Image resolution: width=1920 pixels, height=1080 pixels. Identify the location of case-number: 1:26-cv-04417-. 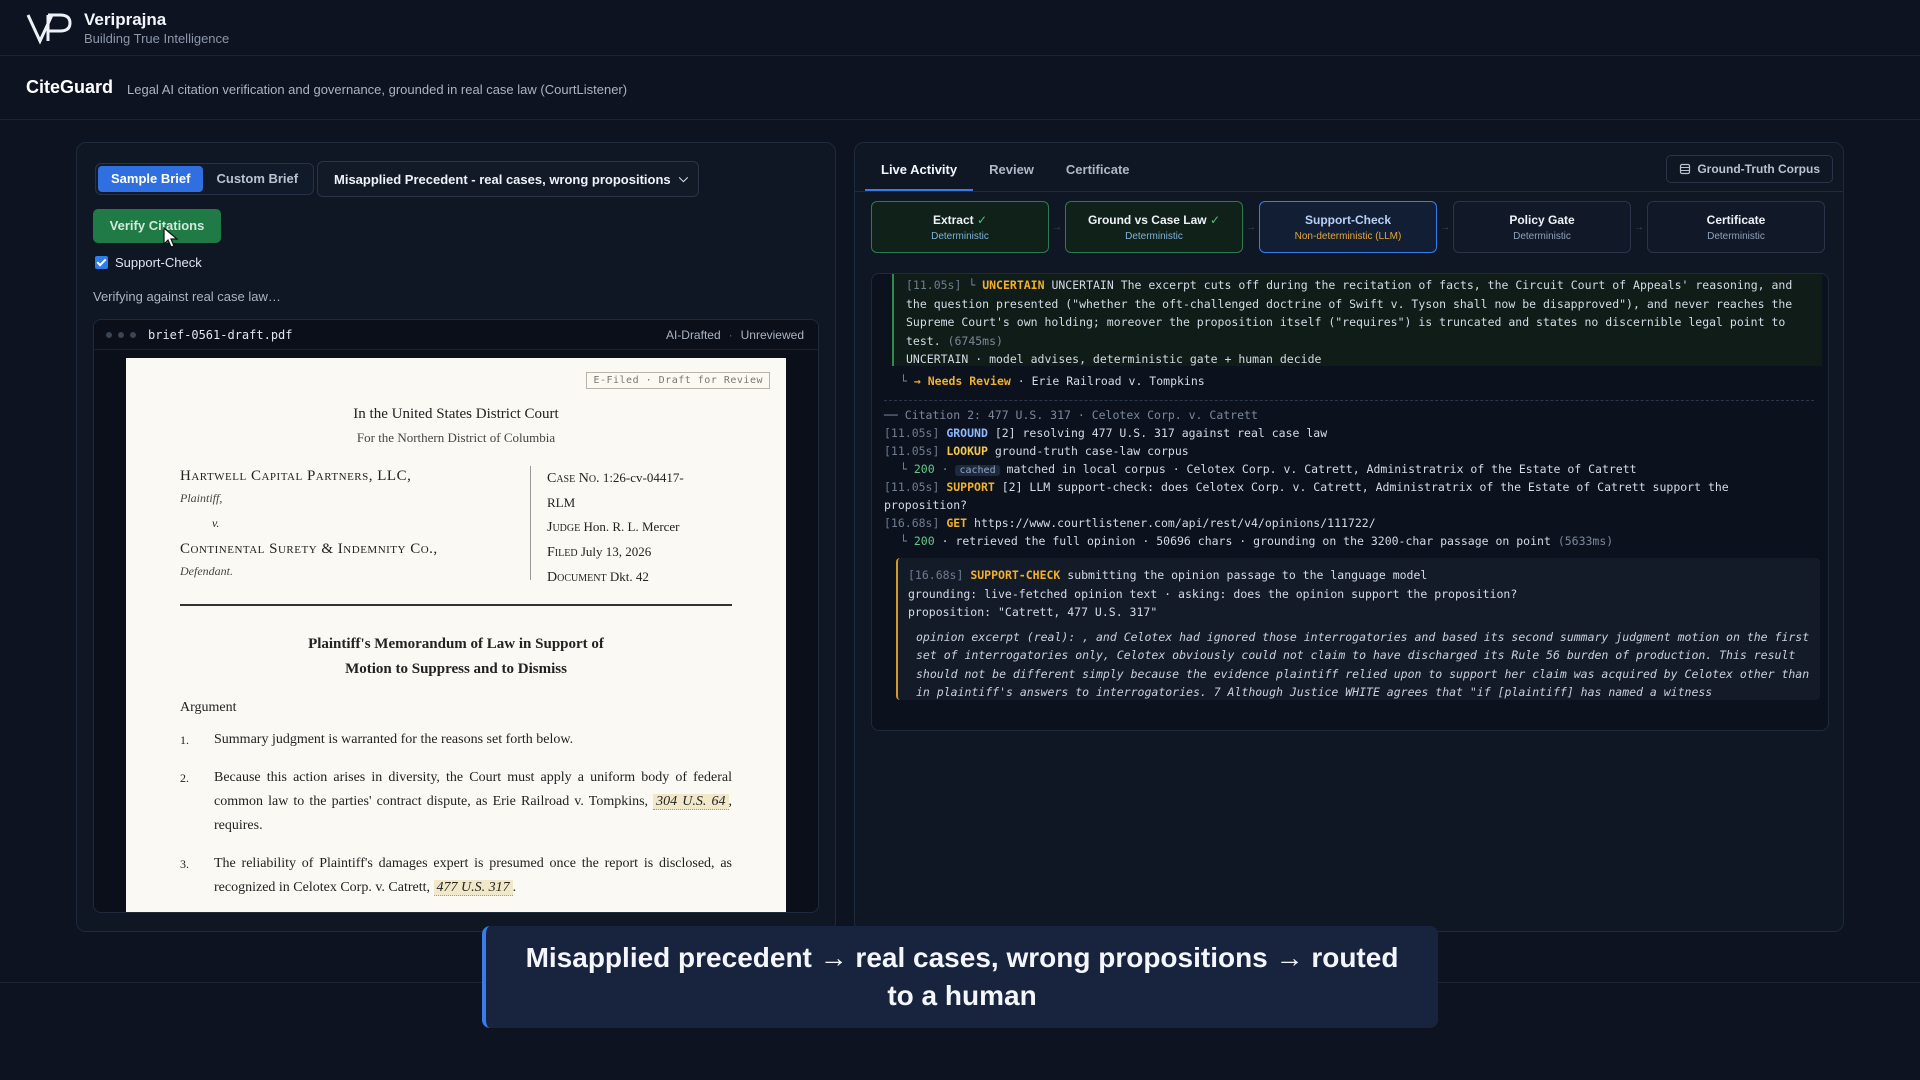
(643, 477).